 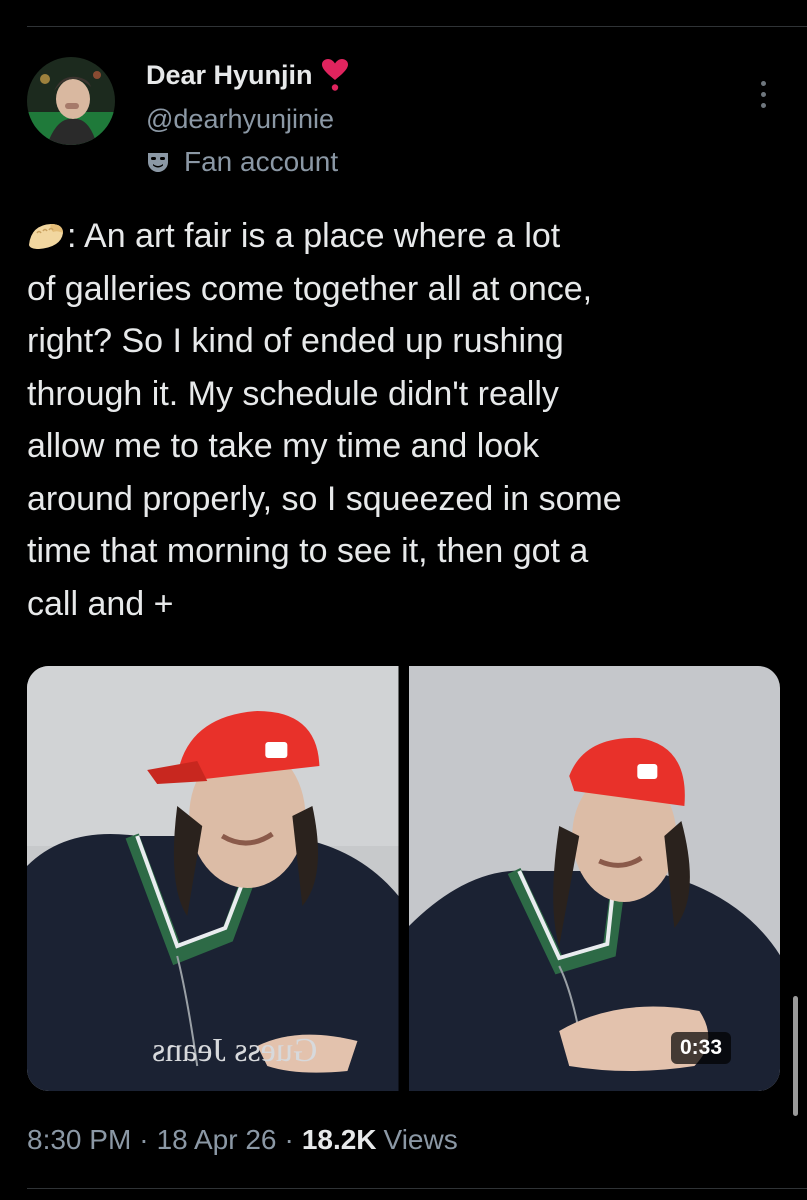 I want to click on video-duration-badge: 0:33, so click(x=700, y=1048).